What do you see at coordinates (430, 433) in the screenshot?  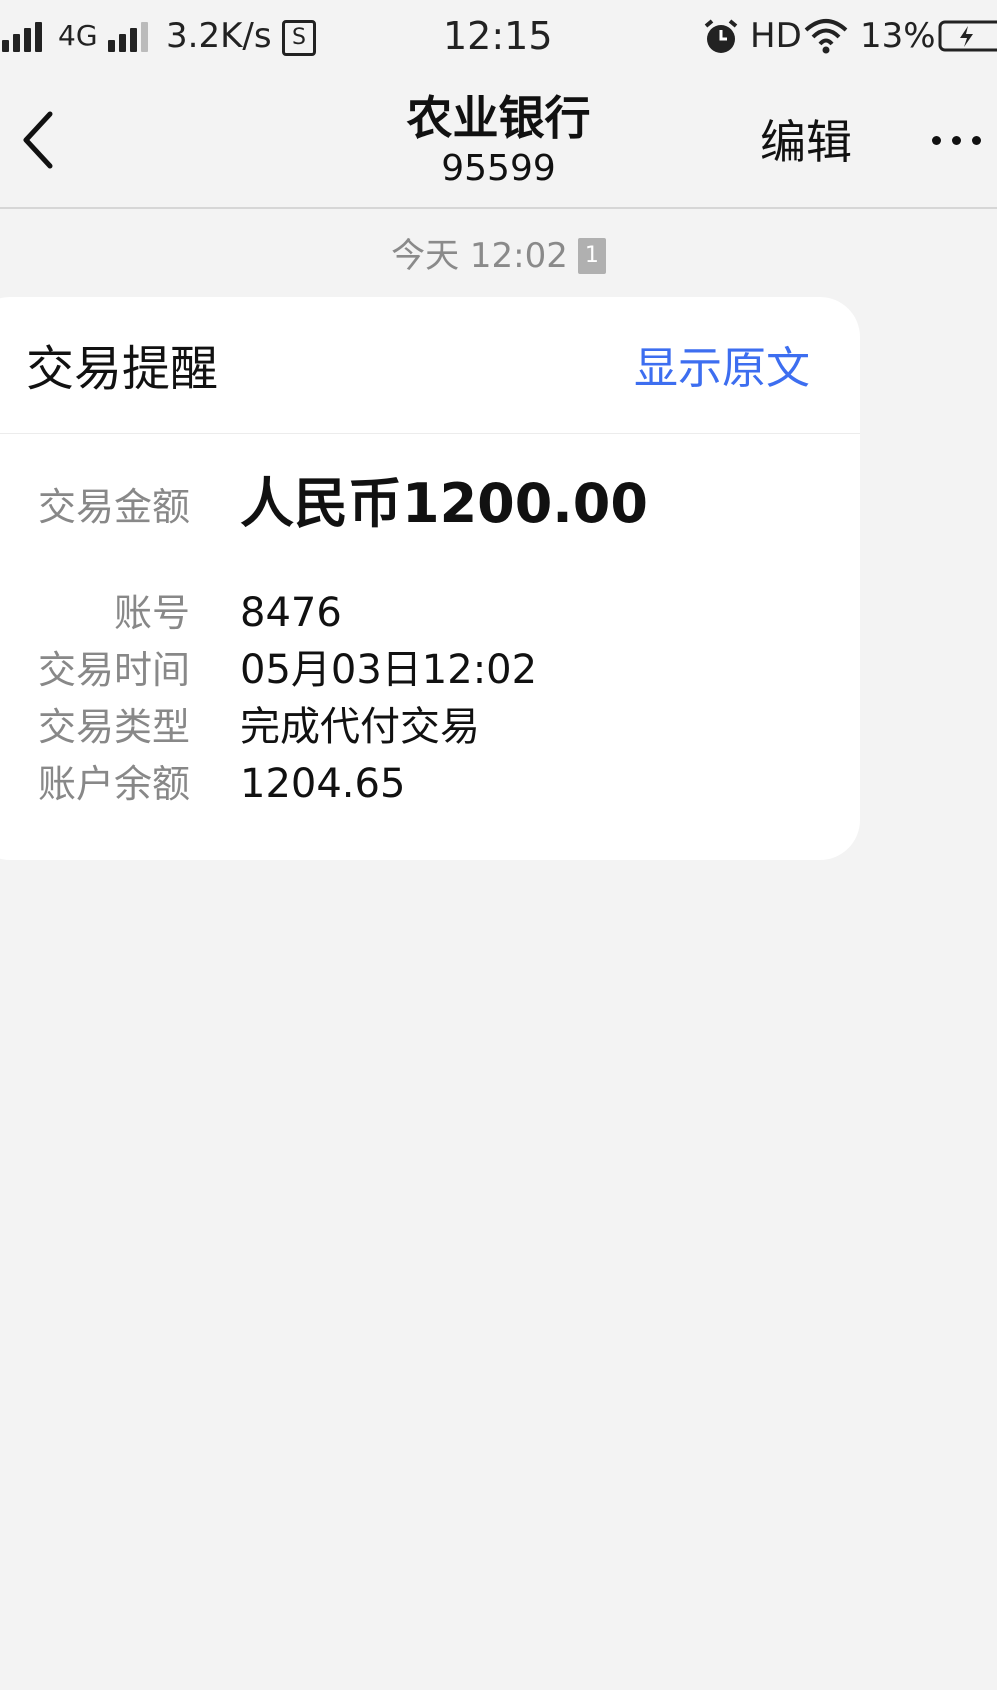 I see `card-divider` at bounding box center [430, 433].